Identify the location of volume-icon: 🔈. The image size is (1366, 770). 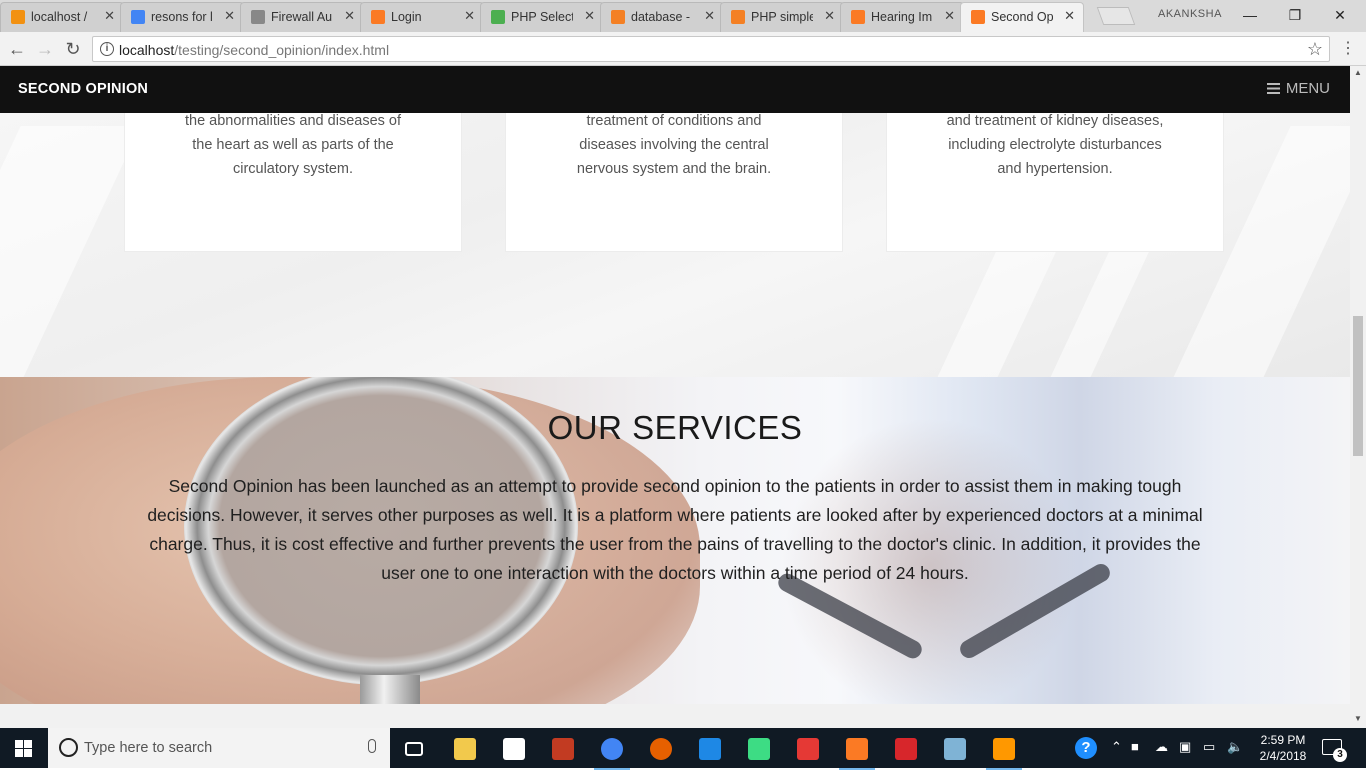
(1235, 747).